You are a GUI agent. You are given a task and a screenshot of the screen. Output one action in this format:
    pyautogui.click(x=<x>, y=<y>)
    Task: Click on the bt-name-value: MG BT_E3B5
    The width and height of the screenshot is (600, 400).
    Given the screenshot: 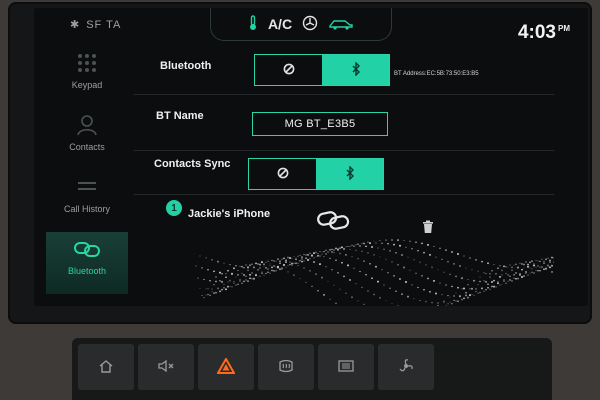 What is the action you would take?
    pyautogui.click(x=320, y=124)
    